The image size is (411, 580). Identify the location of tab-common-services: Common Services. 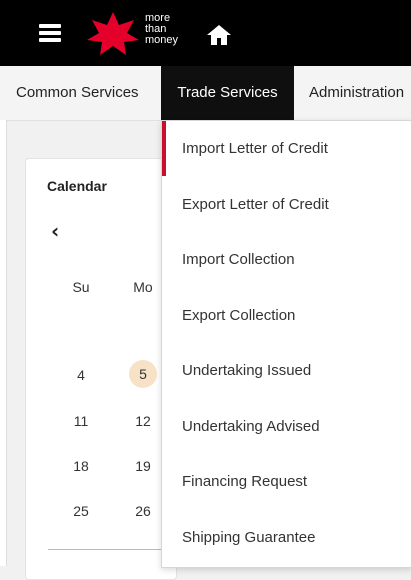
(77, 93).